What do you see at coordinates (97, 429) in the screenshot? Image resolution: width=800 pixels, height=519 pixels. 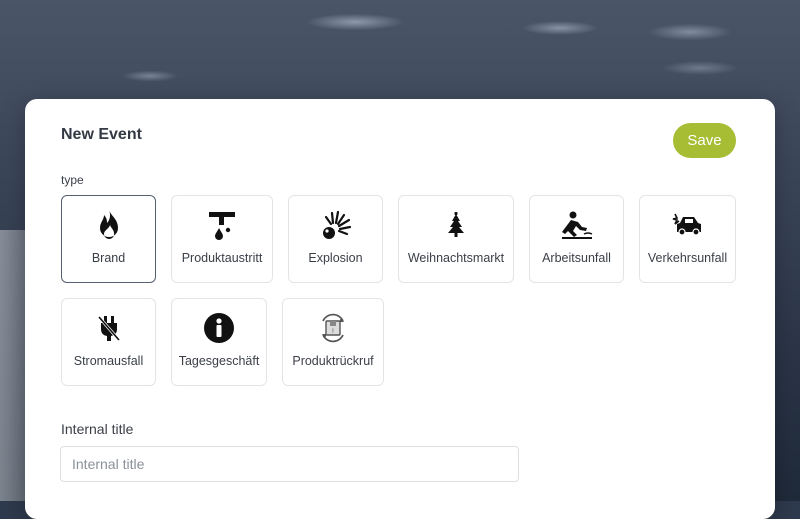 I see `internal-title-label: Internal title` at bounding box center [97, 429].